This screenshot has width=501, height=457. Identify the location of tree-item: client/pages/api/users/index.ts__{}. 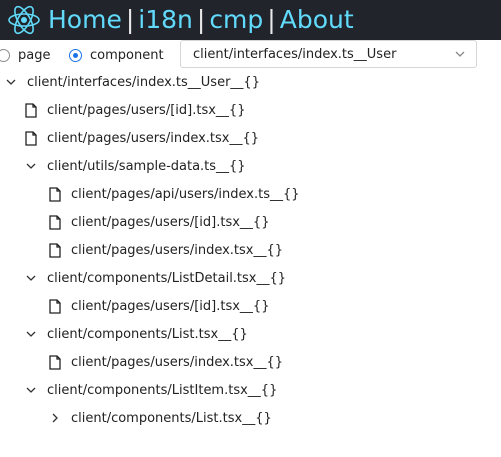
(174, 194).